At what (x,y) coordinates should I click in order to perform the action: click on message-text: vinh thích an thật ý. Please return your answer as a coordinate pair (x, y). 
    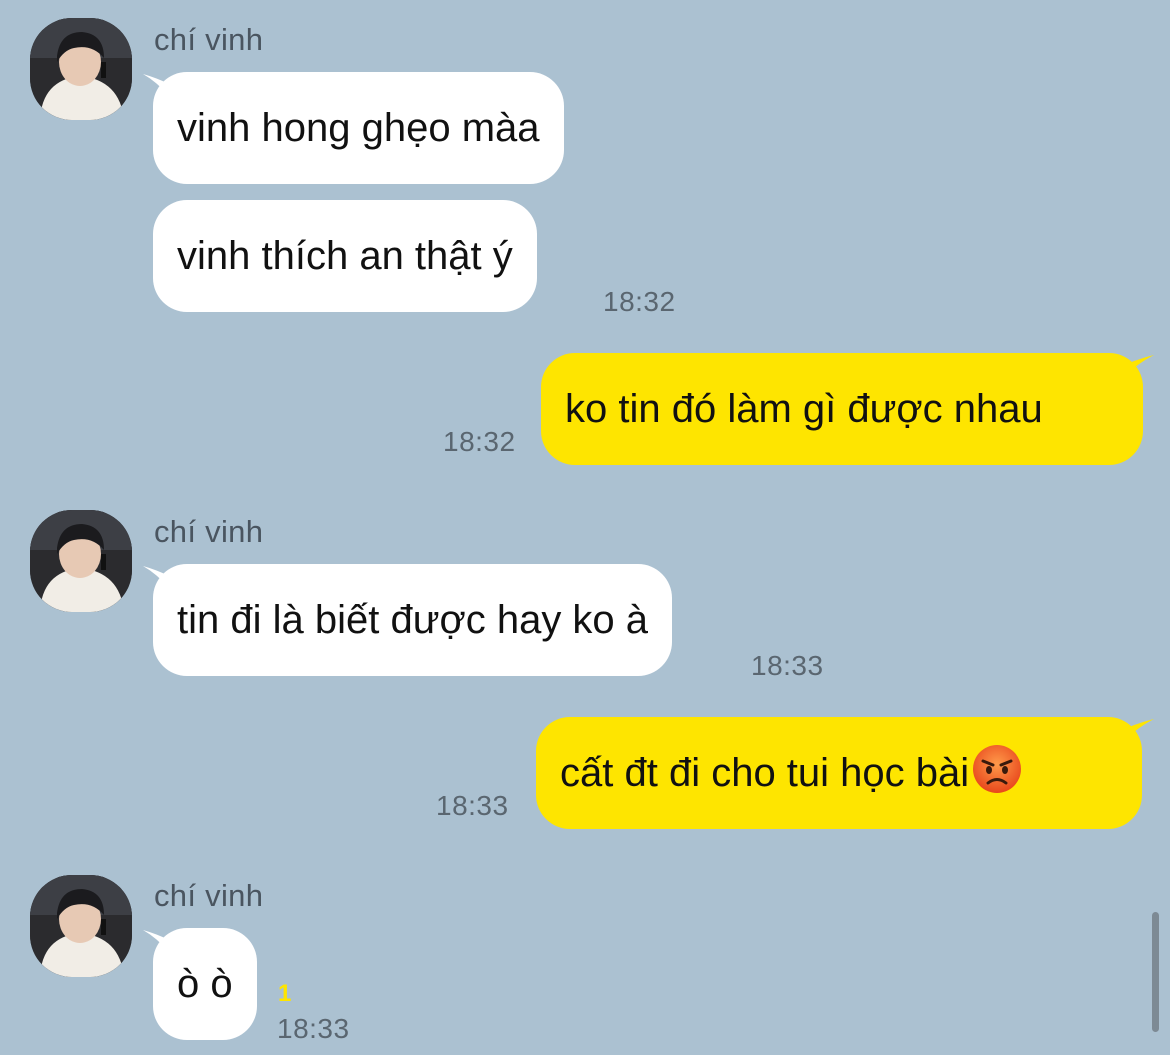
    Looking at the image, I should click on (345, 256).